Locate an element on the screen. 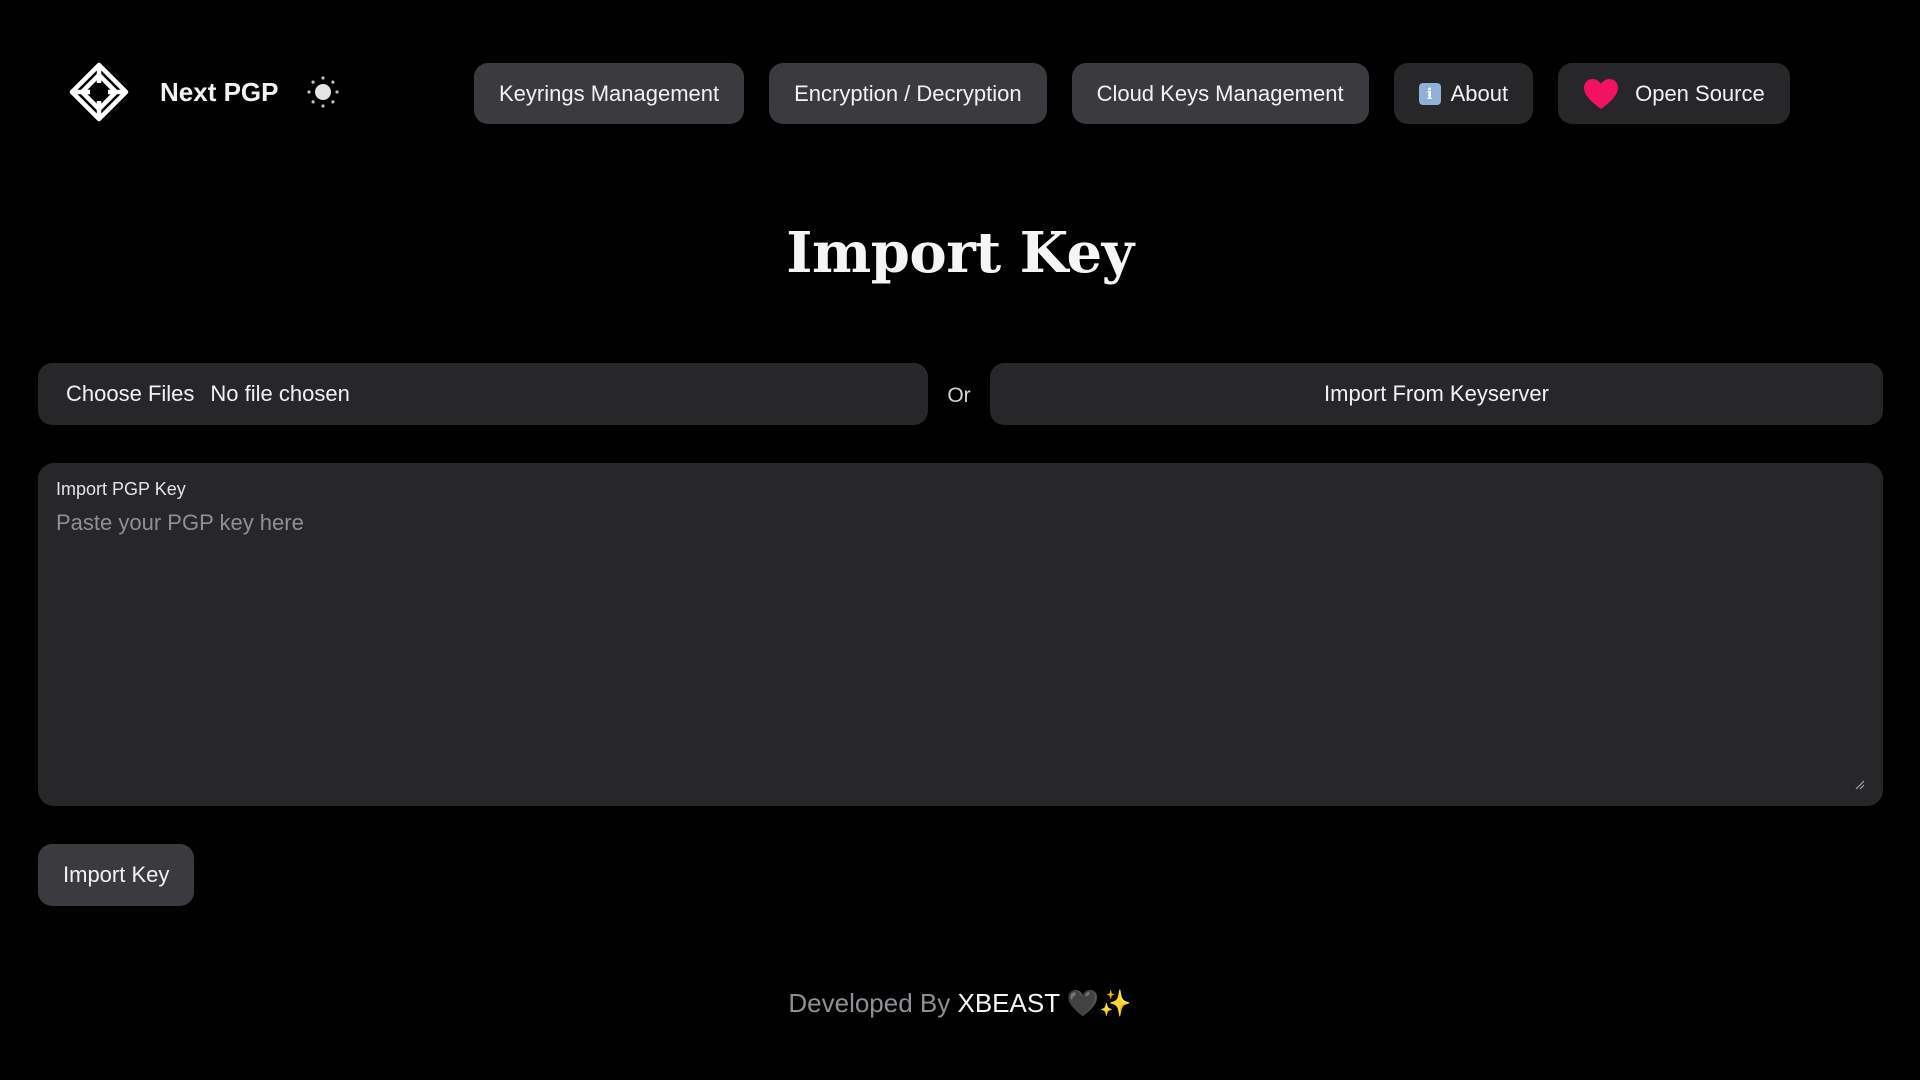  nav-about: i About is located at coordinates (1463, 93).